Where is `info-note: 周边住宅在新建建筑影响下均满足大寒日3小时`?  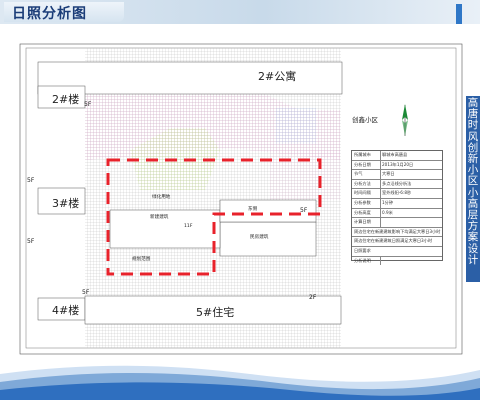 info-note: 周边住宅在新建建筑影响下均满足大寒日3小时 is located at coordinates (397, 233).